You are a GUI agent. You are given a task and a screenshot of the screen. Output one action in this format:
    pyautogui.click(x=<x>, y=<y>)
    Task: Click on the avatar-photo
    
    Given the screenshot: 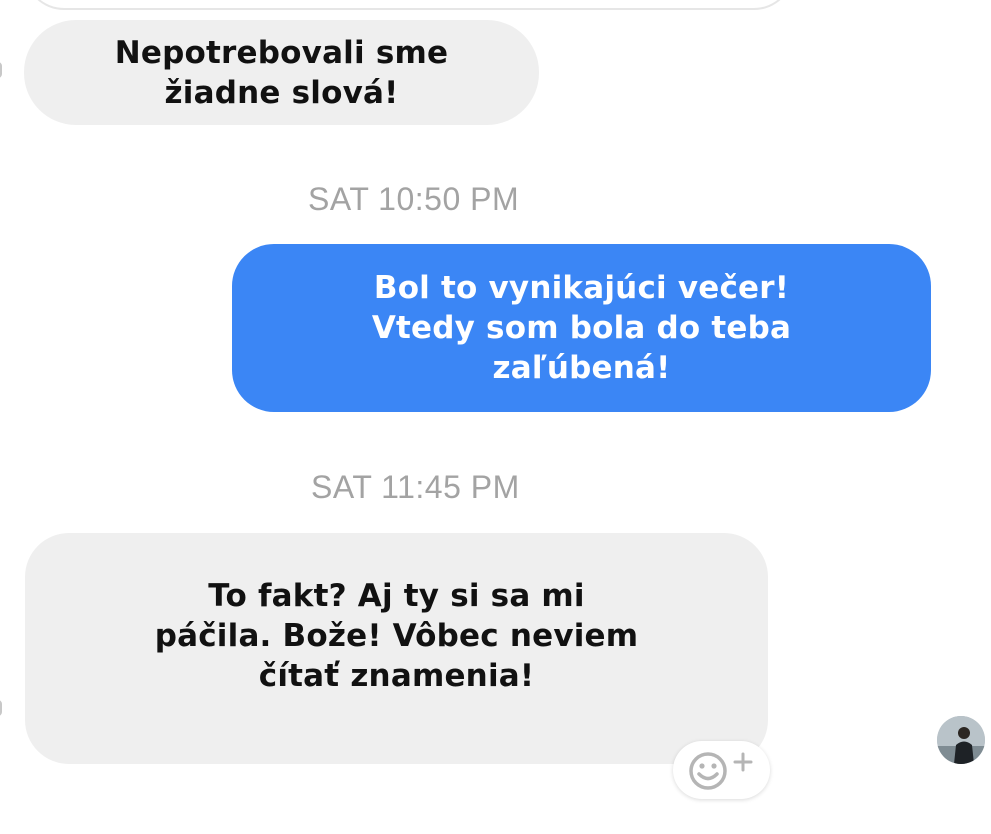 What is the action you would take?
    pyautogui.click(x=961, y=740)
    